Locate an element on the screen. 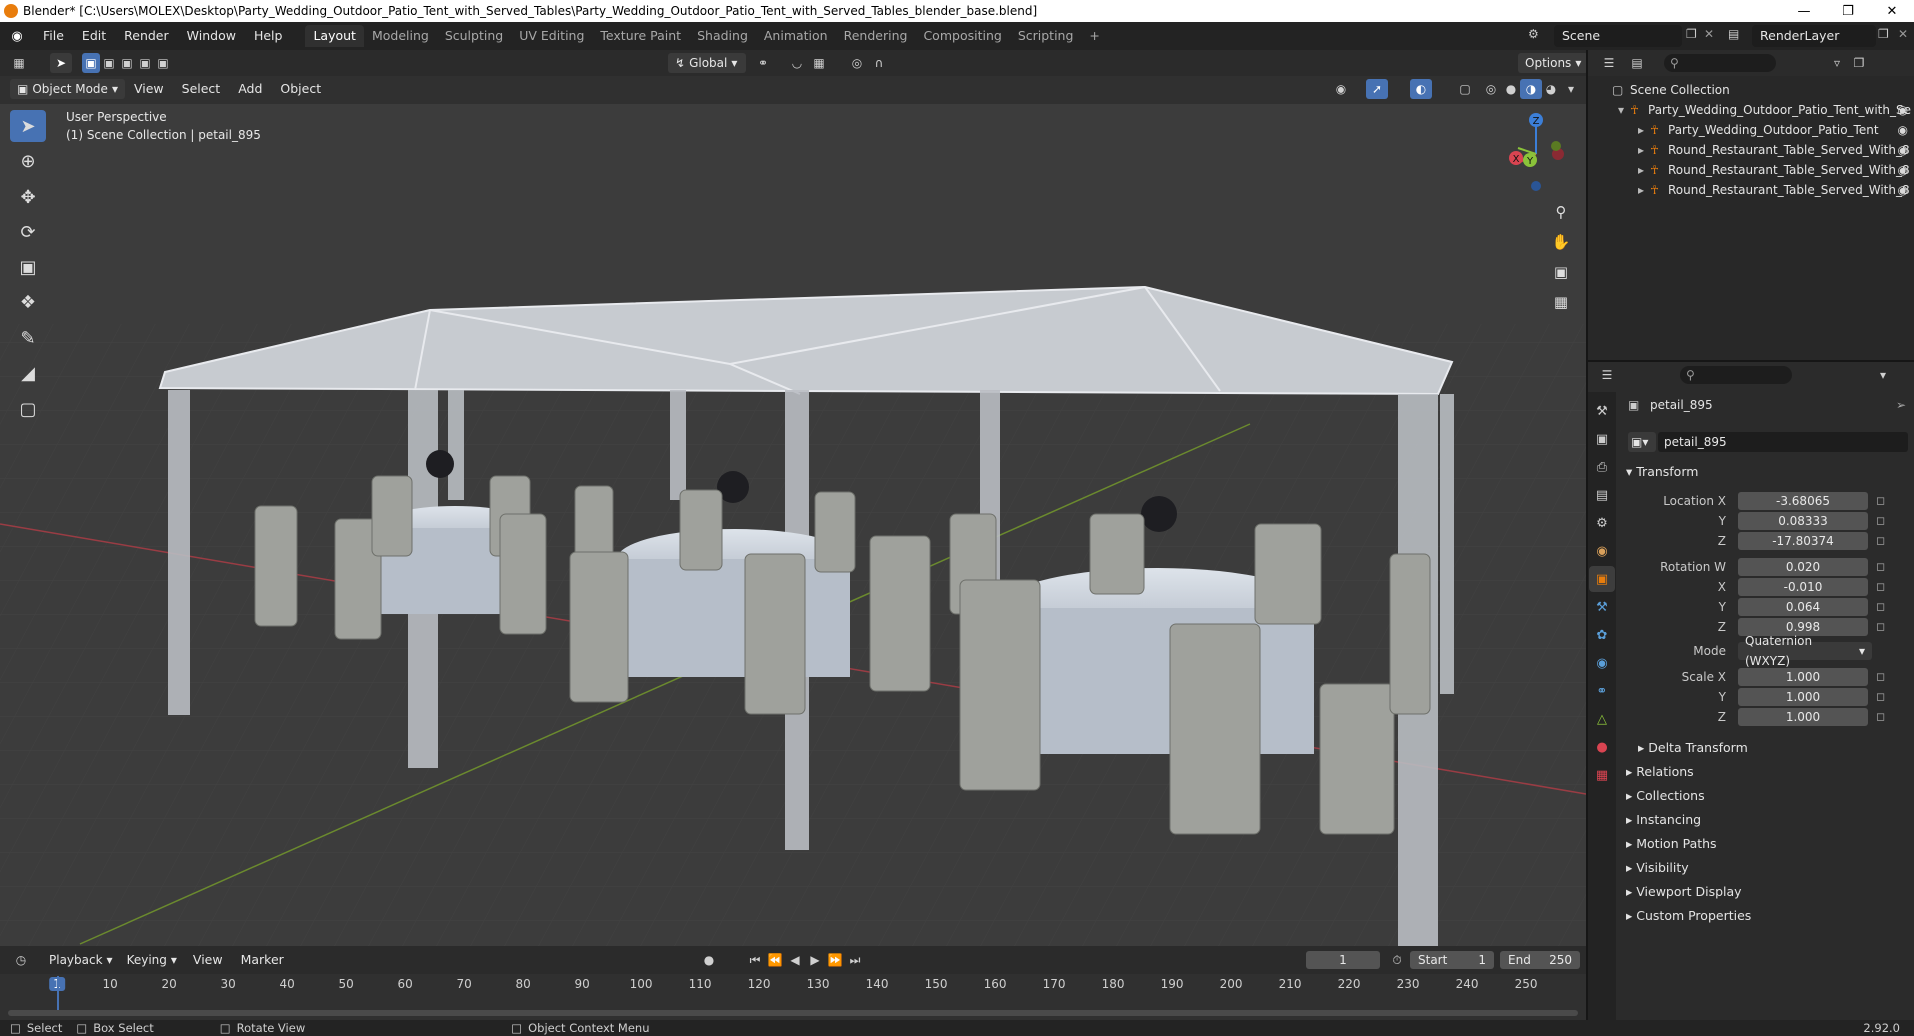 This screenshot has height=1036, width=1914. measure-tool-icon: ◢ is located at coordinates (28, 373).